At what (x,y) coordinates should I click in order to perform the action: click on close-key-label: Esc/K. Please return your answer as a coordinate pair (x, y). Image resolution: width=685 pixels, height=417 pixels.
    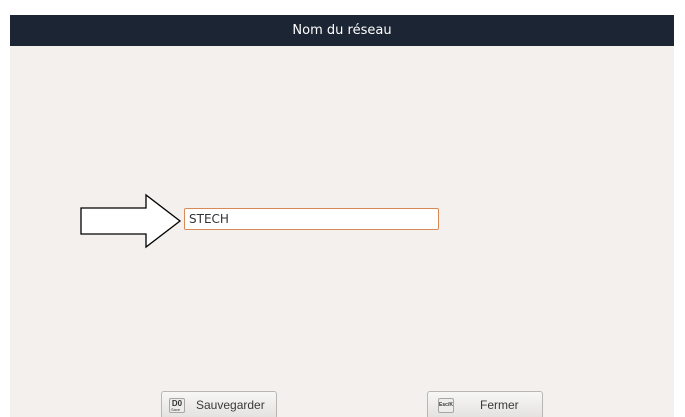
    Looking at the image, I should click on (446, 405).